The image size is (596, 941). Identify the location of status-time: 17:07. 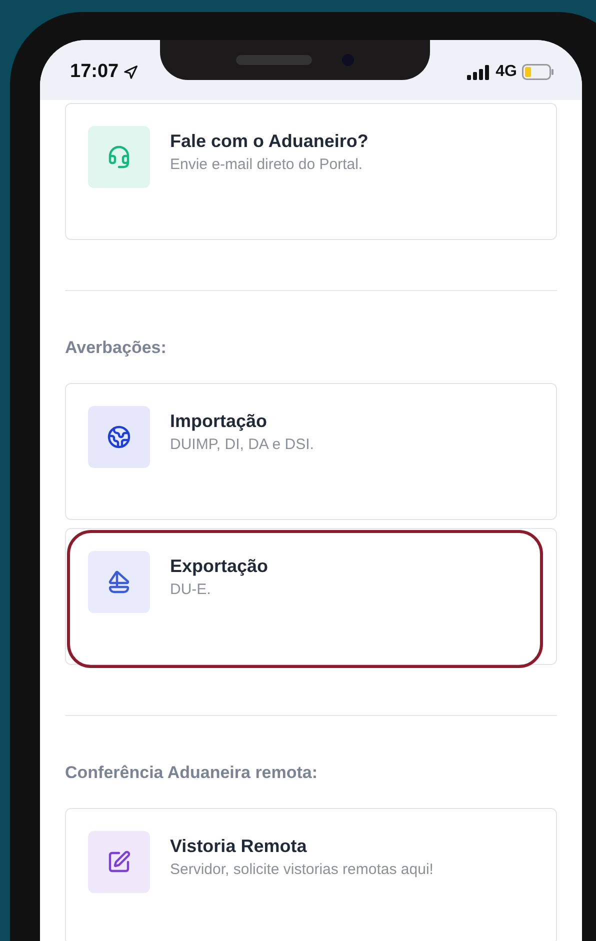
(94, 72).